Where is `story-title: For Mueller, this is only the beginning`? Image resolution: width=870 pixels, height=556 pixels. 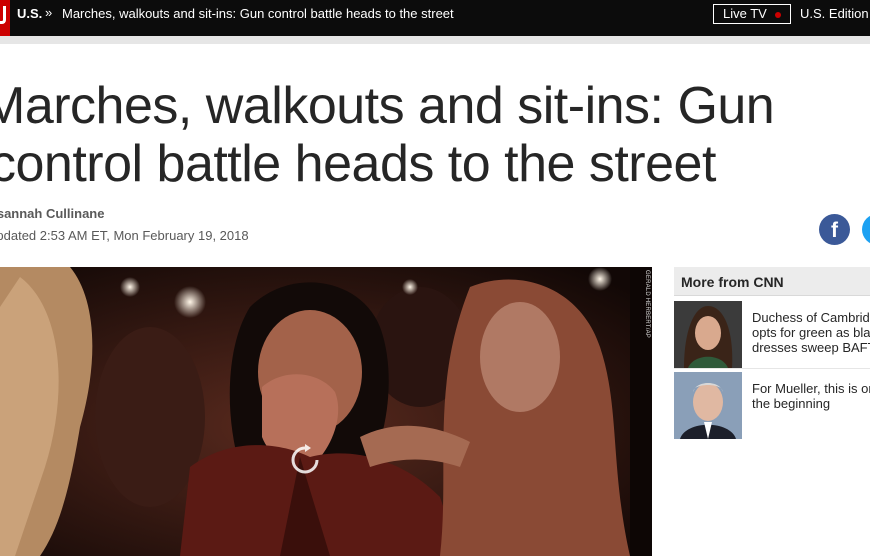
story-title: For Mueller, this is only the beginning is located at coordinates (811, 396).